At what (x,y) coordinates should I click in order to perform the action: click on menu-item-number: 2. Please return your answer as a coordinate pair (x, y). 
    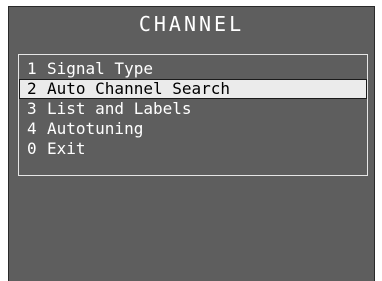
    Looking at the image, I should click on (32, 88).